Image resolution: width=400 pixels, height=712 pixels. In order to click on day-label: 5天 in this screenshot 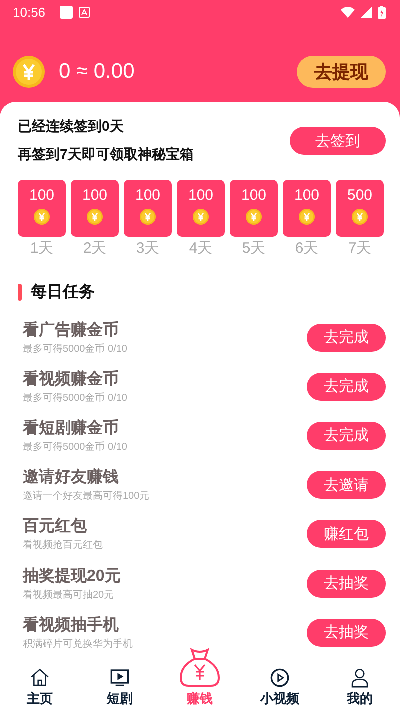, I will do `click(254, 248)`.